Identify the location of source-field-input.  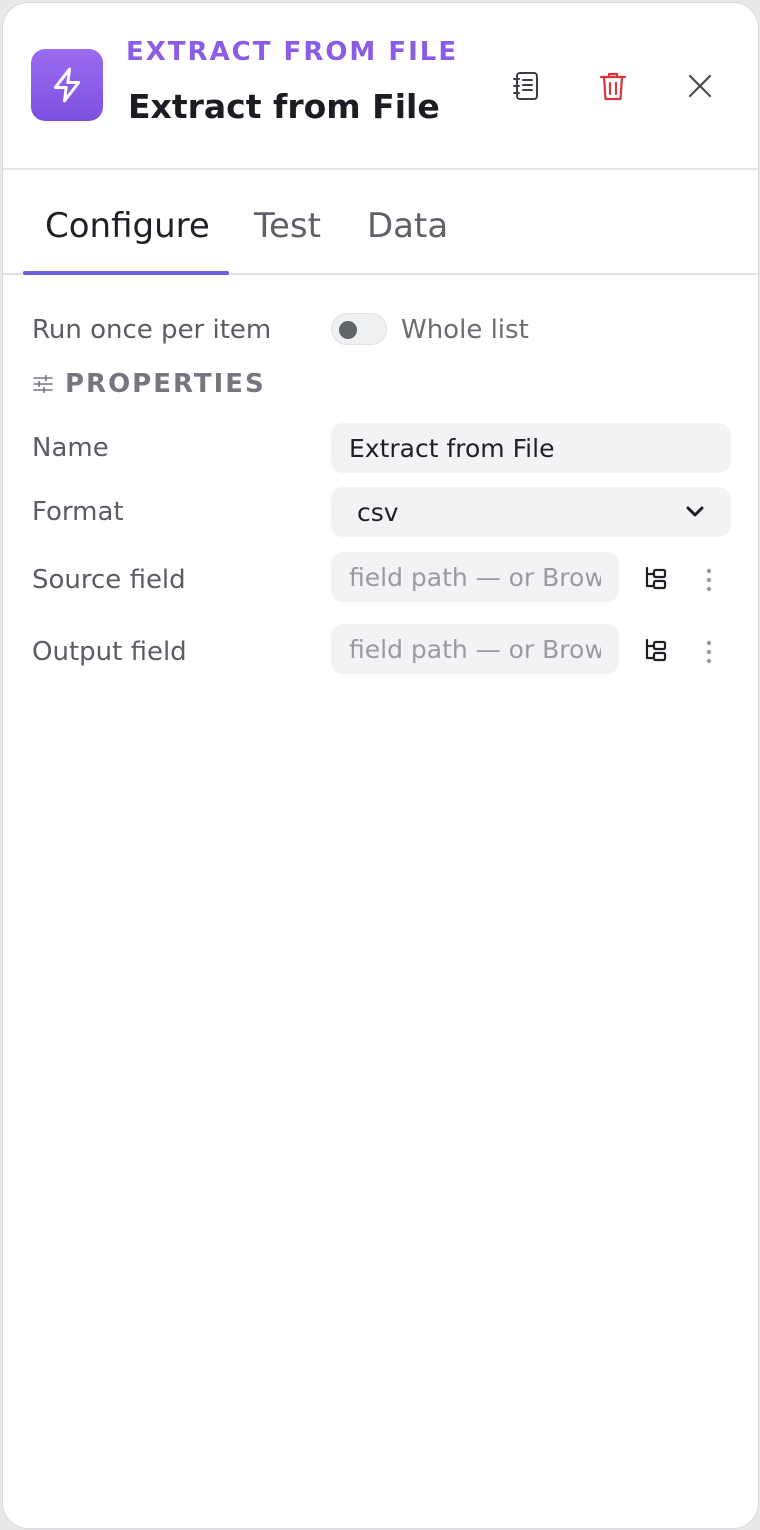
(475, 577).